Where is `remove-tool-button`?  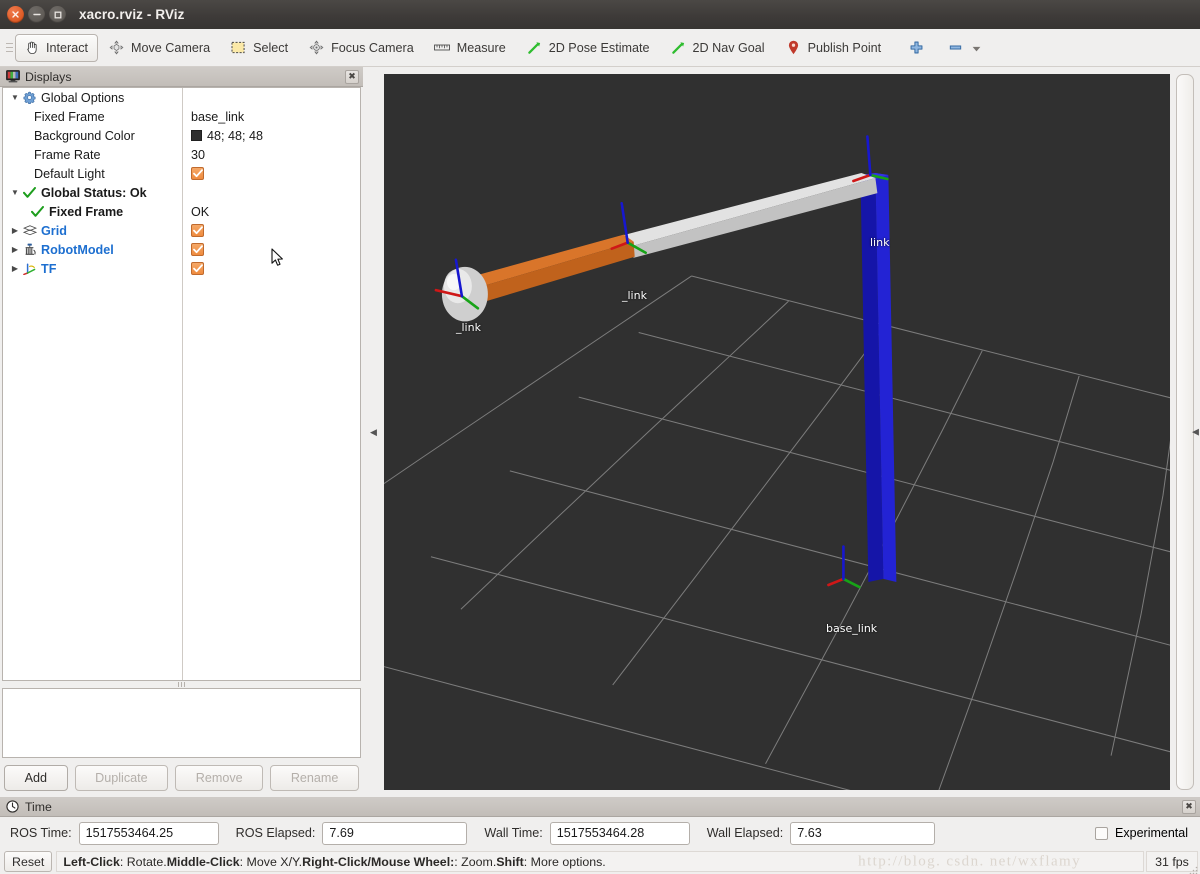
remove-tool-button is located at coordinates (964, 48).